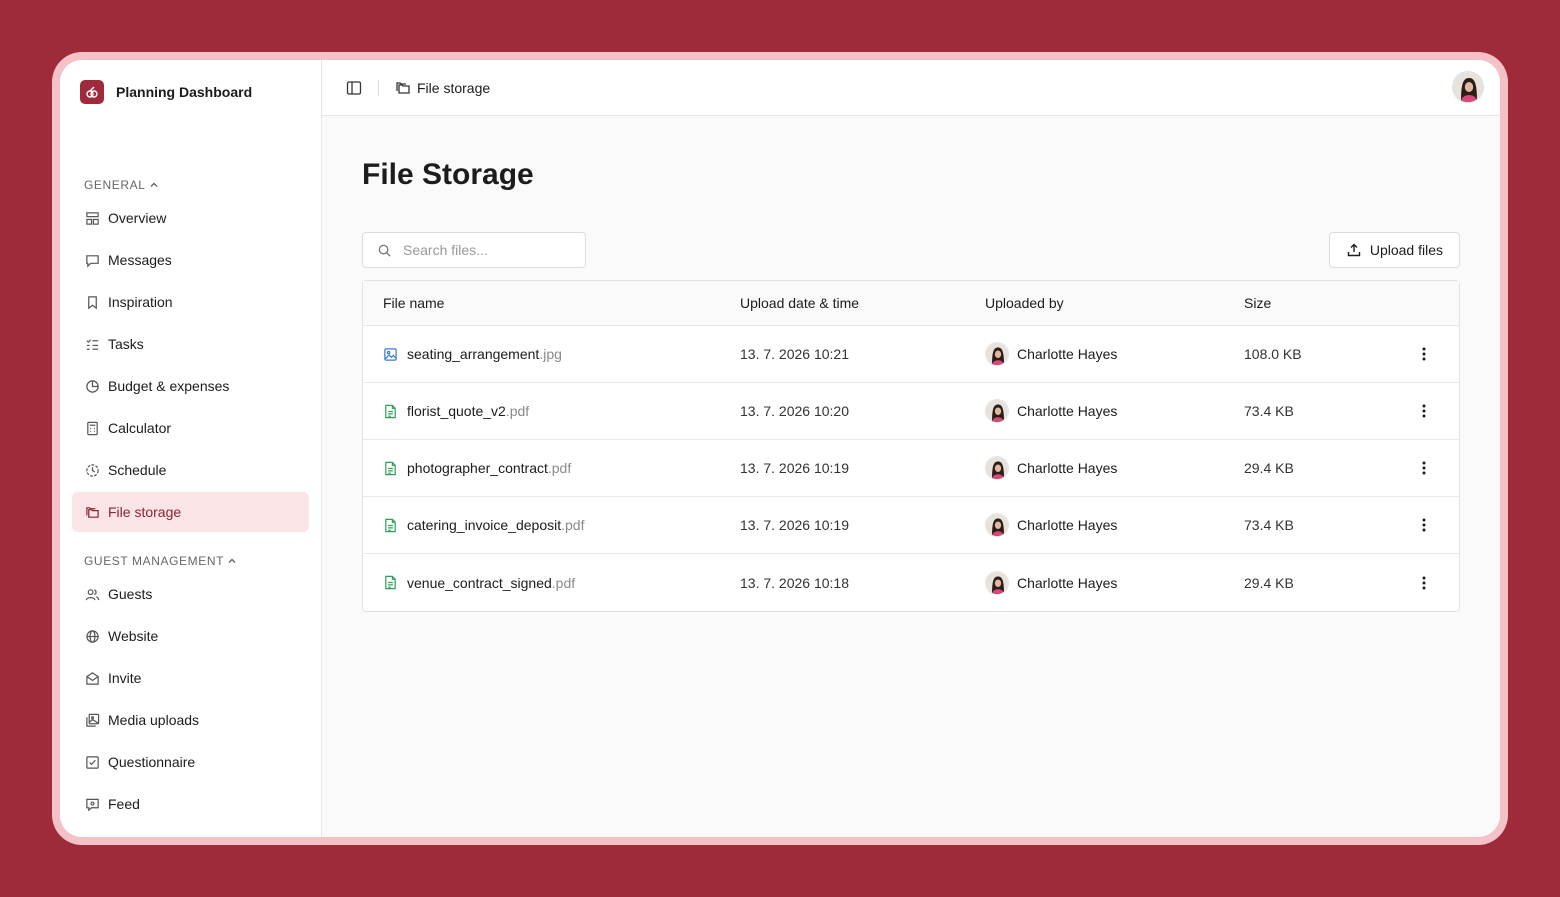 Image resolution: width=1560 pixels, height=897 pixels. I want to click on sidebar-item-label: File storage, so click(145, 512).